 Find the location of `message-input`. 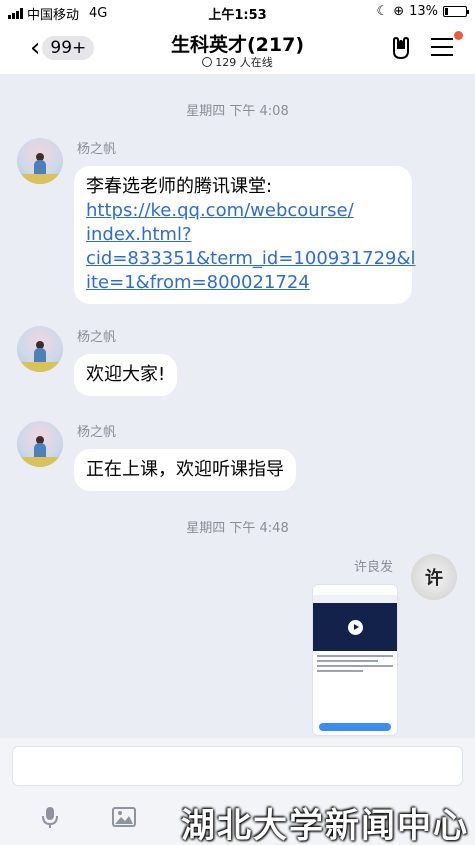

message-input is located at coordinates (237, 766).